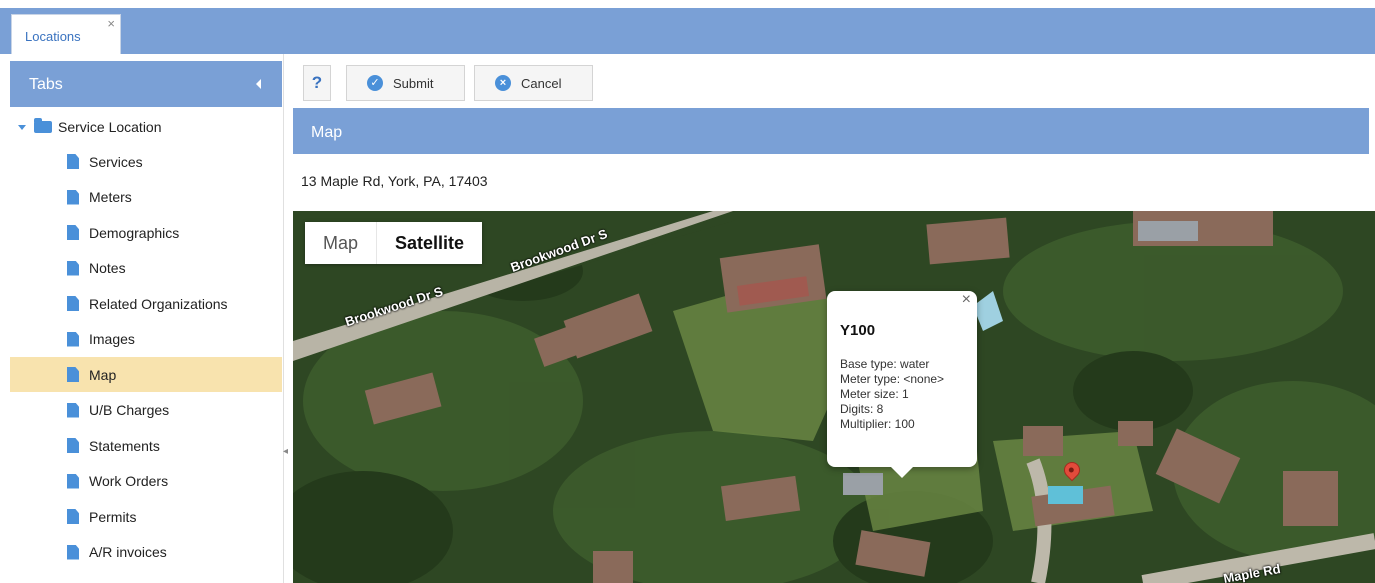 The height and width of the screenshot is (583, 1375). I want to click on sidebar-header: Tabs, so click(146, 84).